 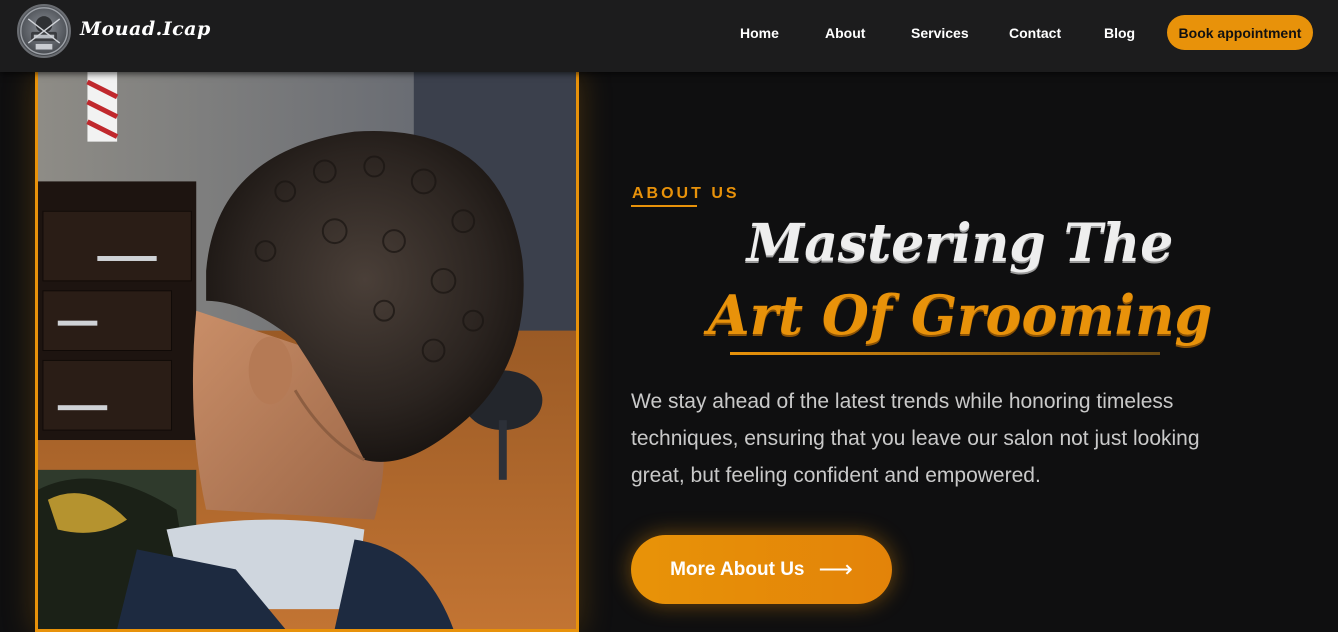 What do you see at coordinates (664, 206) in the screenshot?
I see `eyebrow-underline` at bounding box center [664, 206].